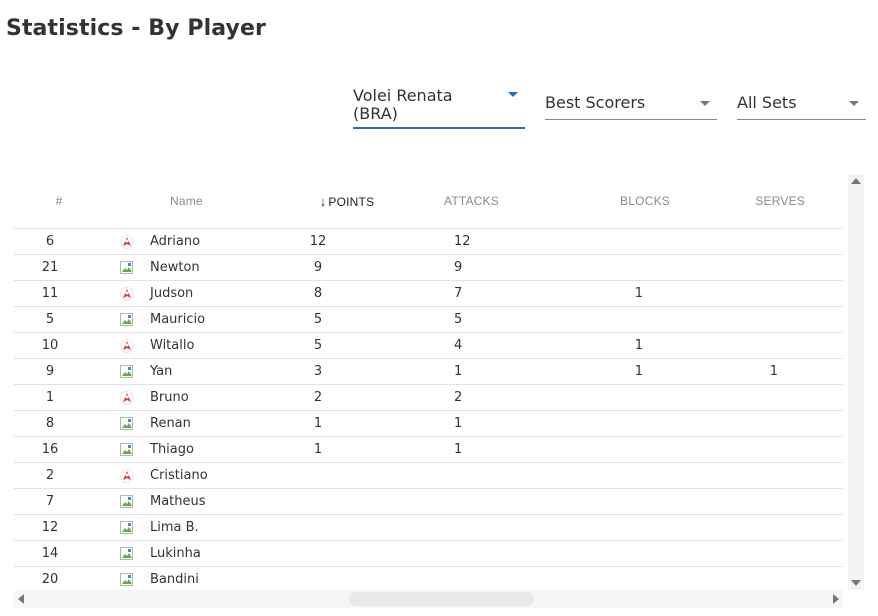  Describe the element at coordinates (59, 475) in the screenshot. I see `cell-number: 2` at that location.